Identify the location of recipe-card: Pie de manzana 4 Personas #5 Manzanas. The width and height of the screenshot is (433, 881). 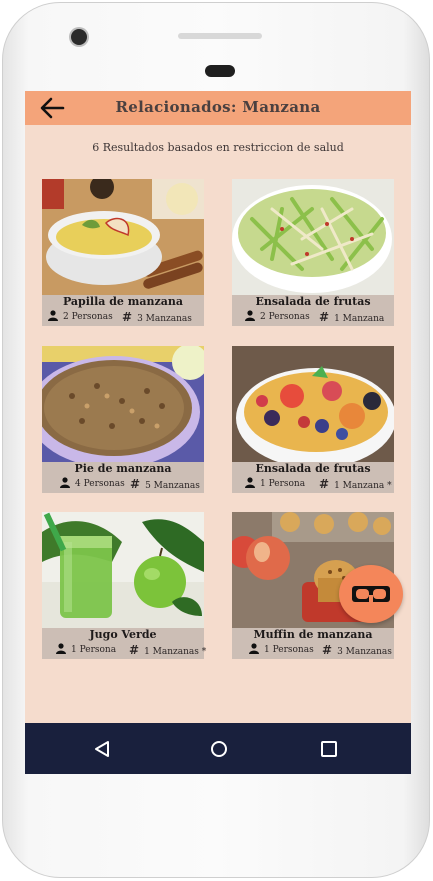
(123, 419).